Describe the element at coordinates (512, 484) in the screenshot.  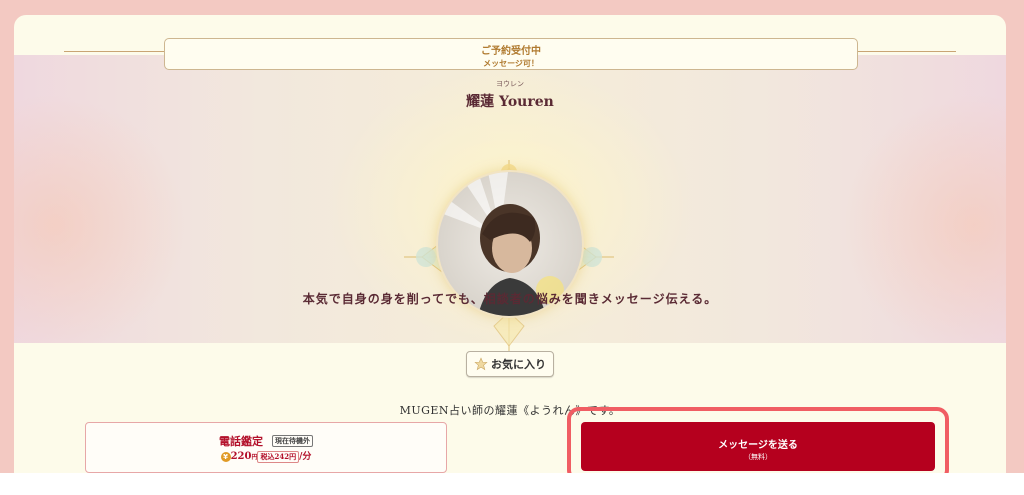
I see `page-bottom-strip` at that location.